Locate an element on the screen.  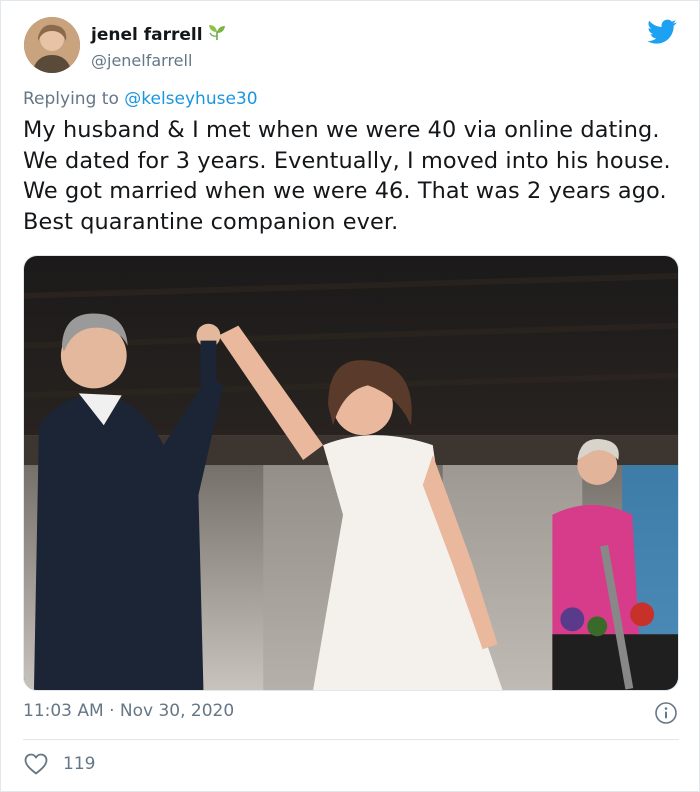
display-name-row: jenel farrell is located at coordinates (159, 34).